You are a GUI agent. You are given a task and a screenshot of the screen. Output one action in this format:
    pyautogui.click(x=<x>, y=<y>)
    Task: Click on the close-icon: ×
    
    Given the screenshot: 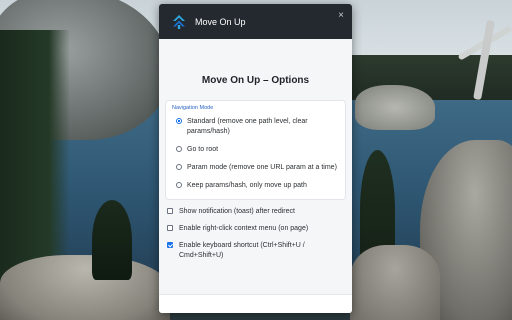 What is the action you would take?
    pyautogui.click(x=341, y=15)
    